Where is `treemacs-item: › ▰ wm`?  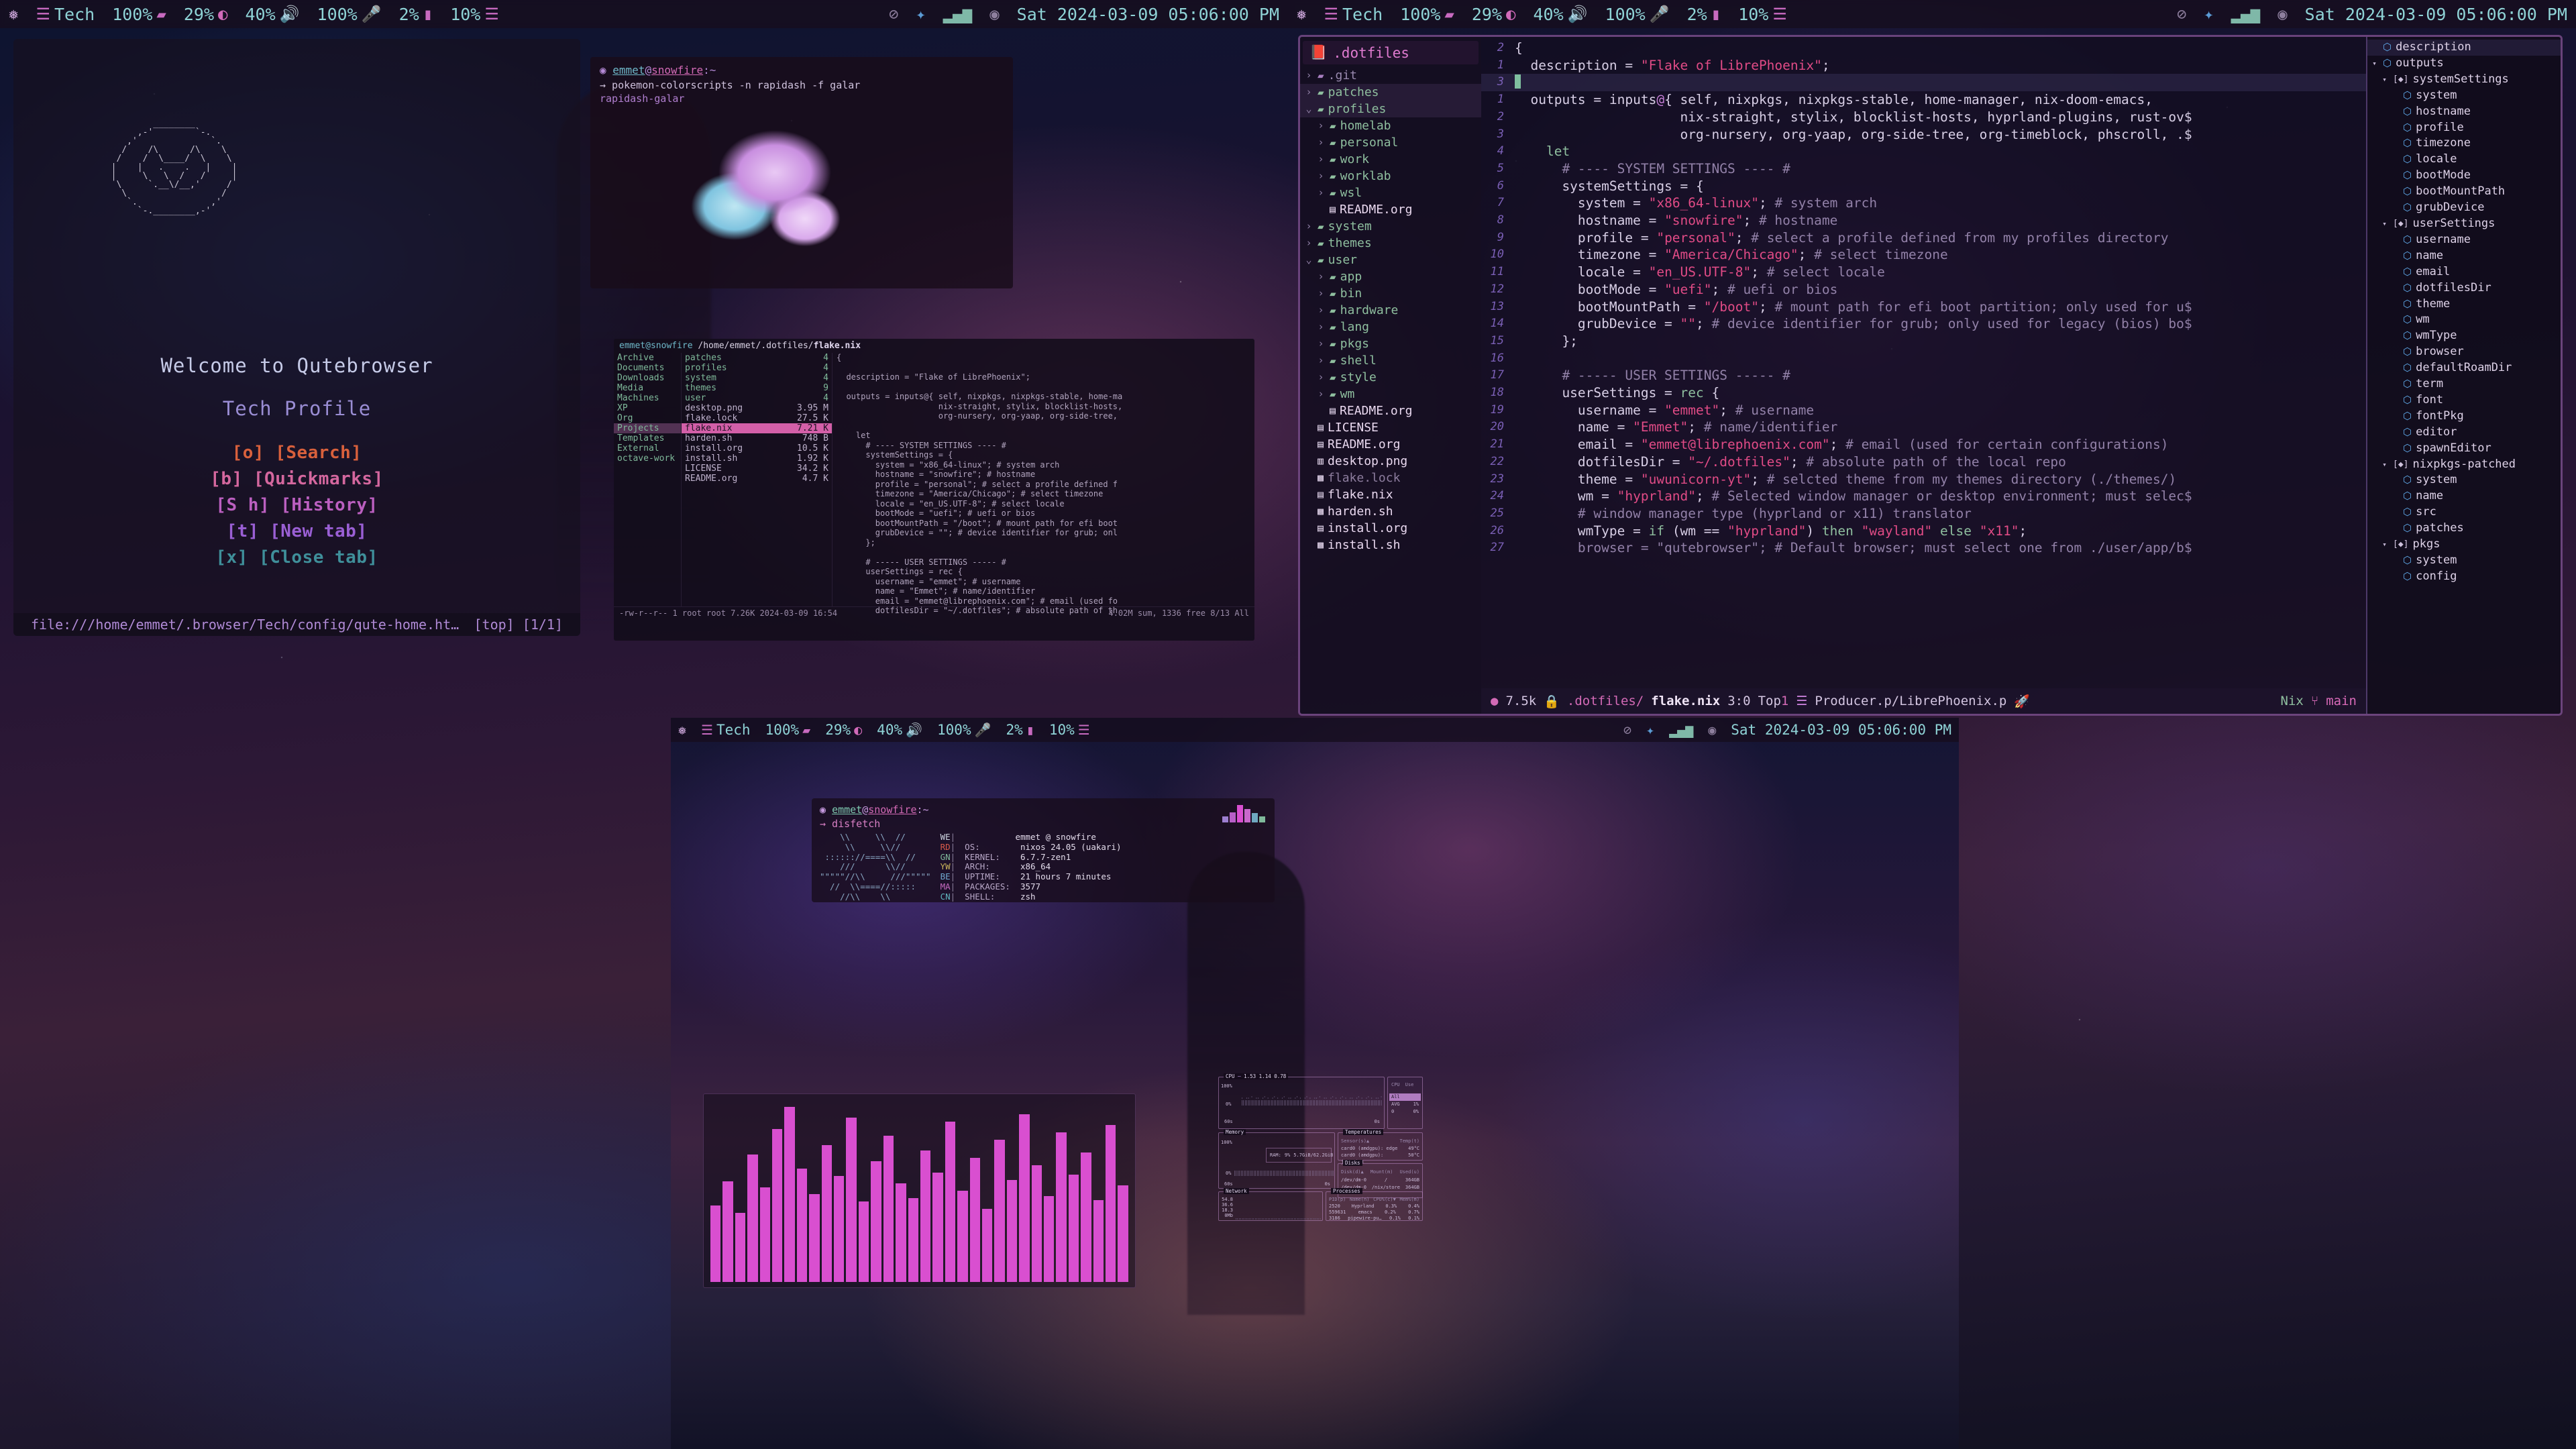
treemacs-item: › ▰ wm is located at coordinates (1390, 394).